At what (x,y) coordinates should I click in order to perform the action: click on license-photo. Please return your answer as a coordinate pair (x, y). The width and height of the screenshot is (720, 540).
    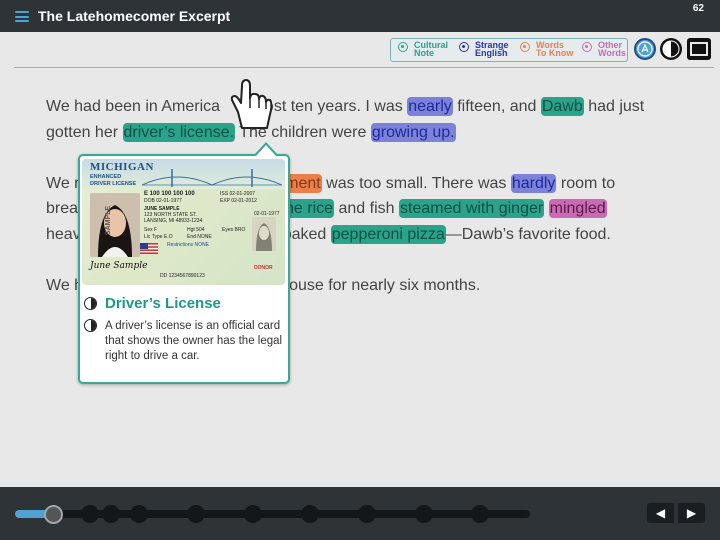
    Looking at the image, I should click on (115, 225).